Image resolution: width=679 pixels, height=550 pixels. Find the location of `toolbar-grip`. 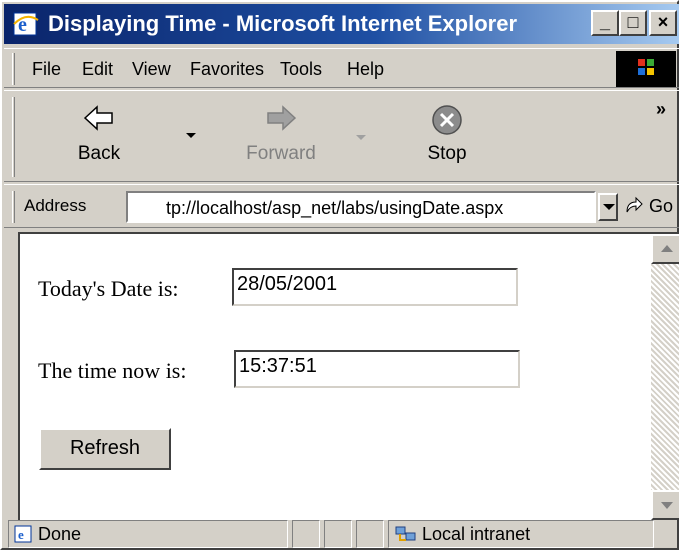

toolbar-grip is located at coordinates (13, 137).